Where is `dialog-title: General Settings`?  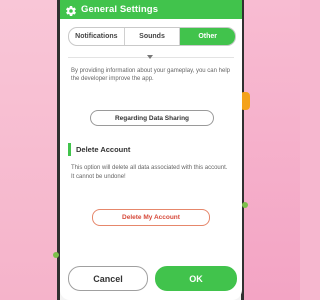 dialog-title: General Settings is located at coordinates (120, 9).